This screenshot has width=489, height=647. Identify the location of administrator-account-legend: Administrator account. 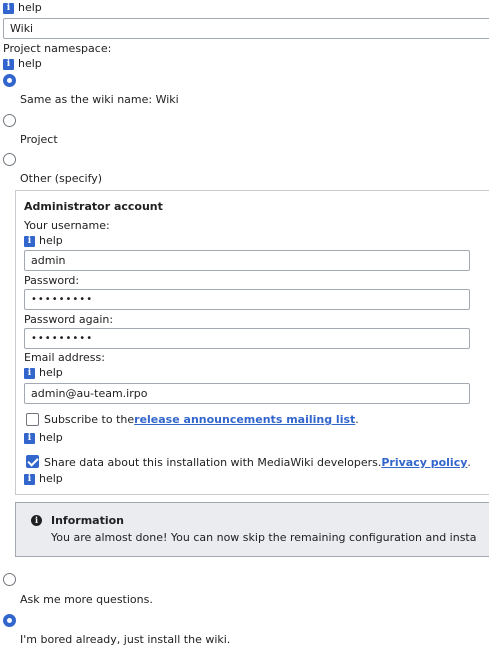
(93, 206).